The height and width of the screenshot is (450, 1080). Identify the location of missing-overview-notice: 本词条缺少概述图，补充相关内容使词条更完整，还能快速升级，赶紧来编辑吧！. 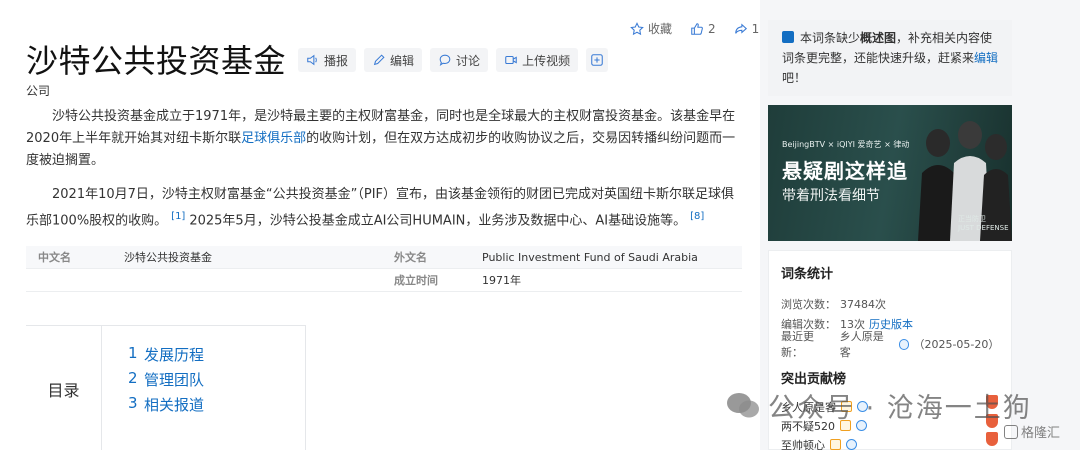
(890, 58).